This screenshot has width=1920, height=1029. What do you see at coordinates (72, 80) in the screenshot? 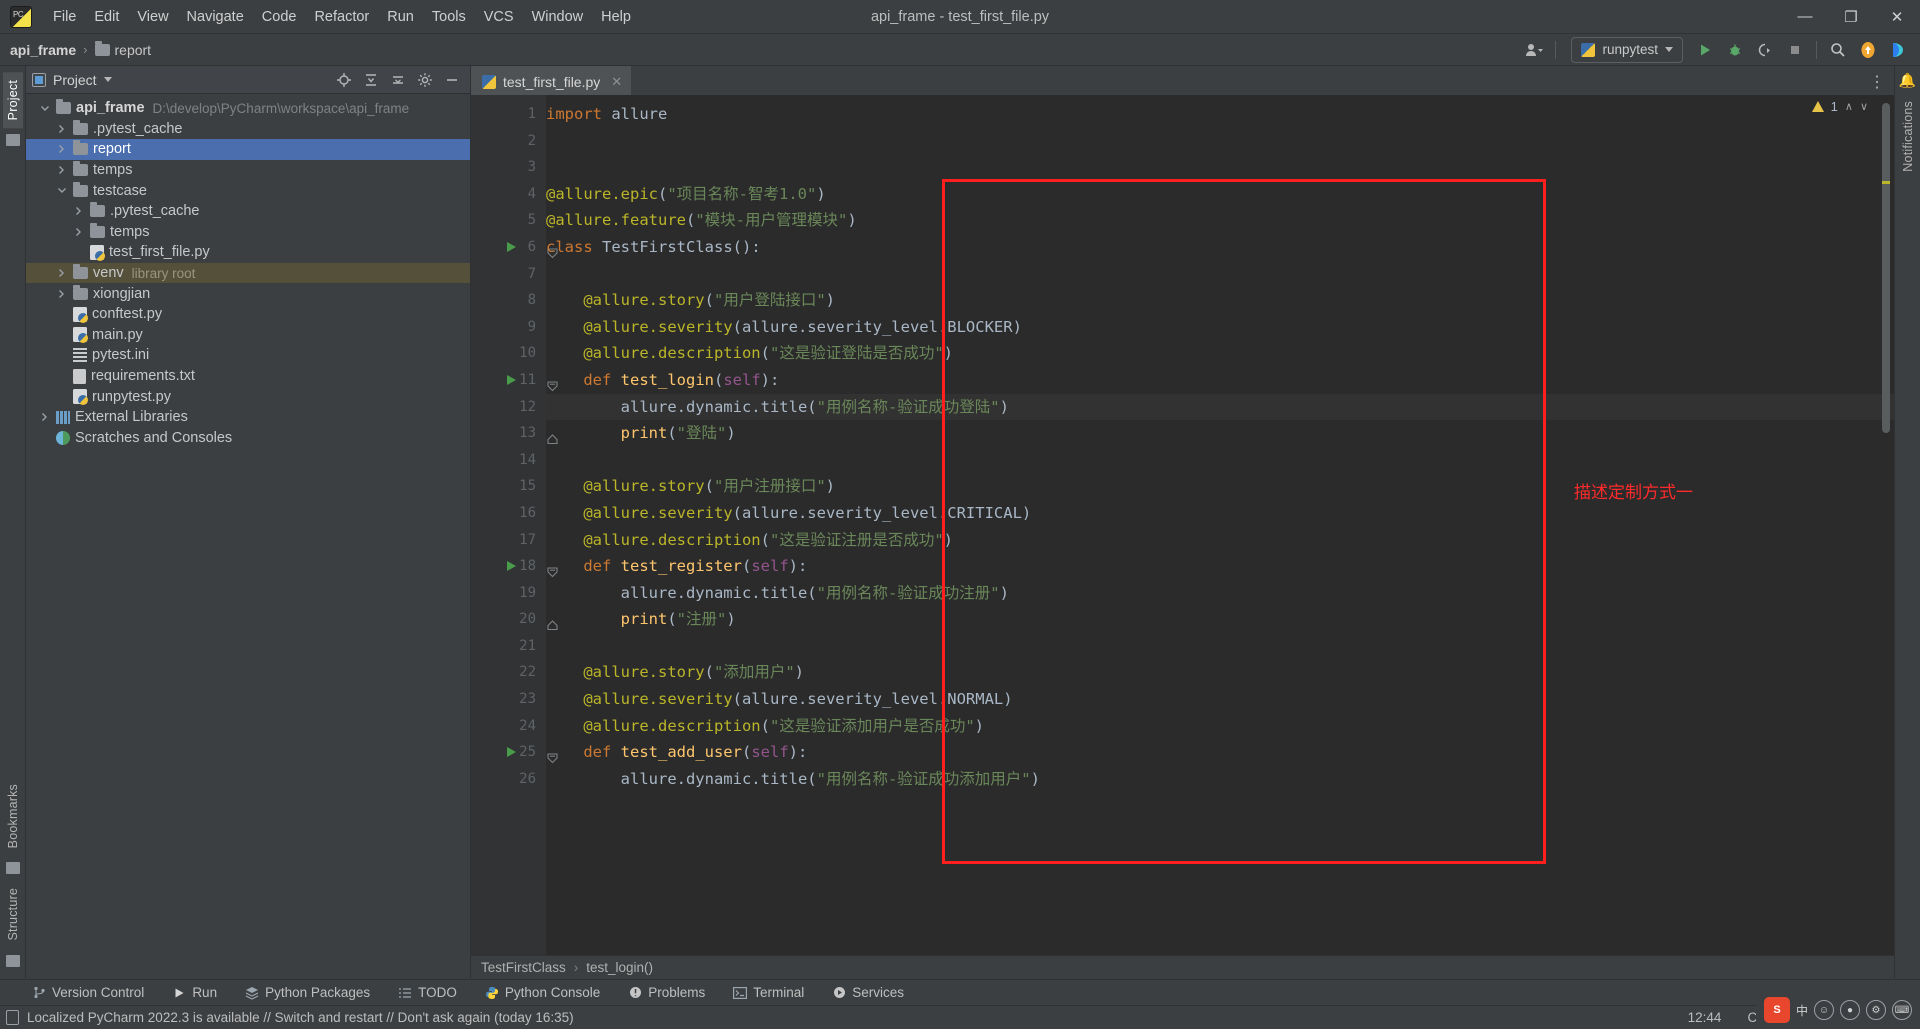
I see `project-panel-title-group: Project` at bounding box center [72, 80].